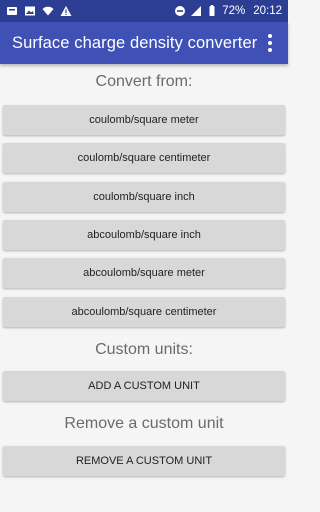 Image resolution: width=320 pixels, height=512 pixels. I want to click on unit-button-abcoulomb-square-meter: abcoulomb/square meter, so click(144, 273).